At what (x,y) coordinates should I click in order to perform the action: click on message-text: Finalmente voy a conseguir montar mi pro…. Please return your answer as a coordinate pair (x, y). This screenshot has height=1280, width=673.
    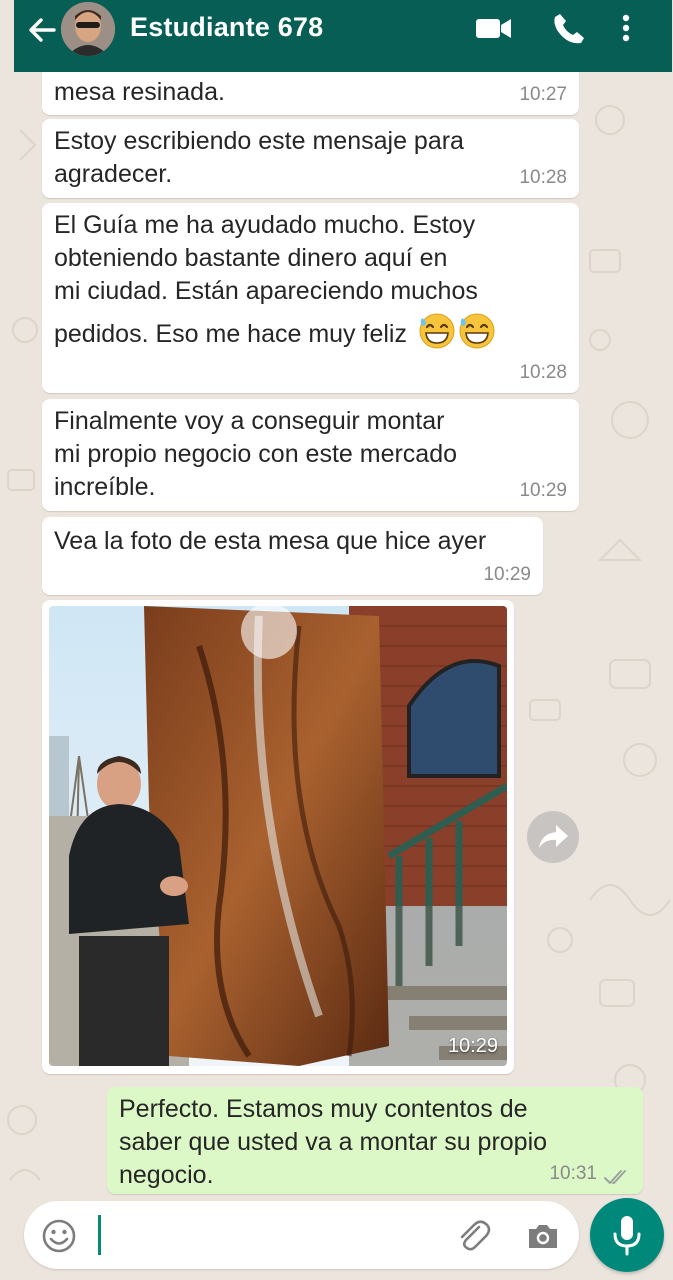
    Looking at the image, I should click on (256, 454).